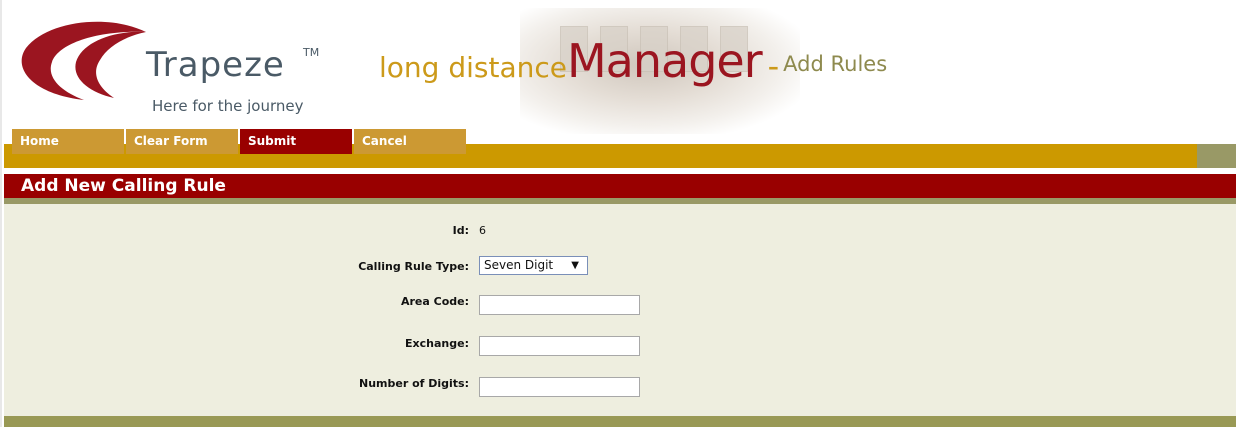  What do you see at coordinates (296, 141) in the screenshot?
I see `submit-button: Submit` at bounding box center [296, 141].